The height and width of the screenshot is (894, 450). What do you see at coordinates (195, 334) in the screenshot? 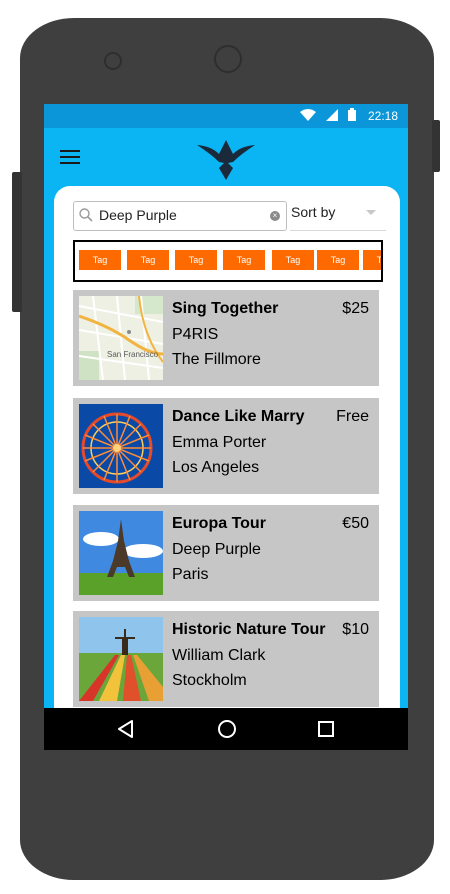
I see `event-artist: P4RIS` at bounding box center [195, 334].